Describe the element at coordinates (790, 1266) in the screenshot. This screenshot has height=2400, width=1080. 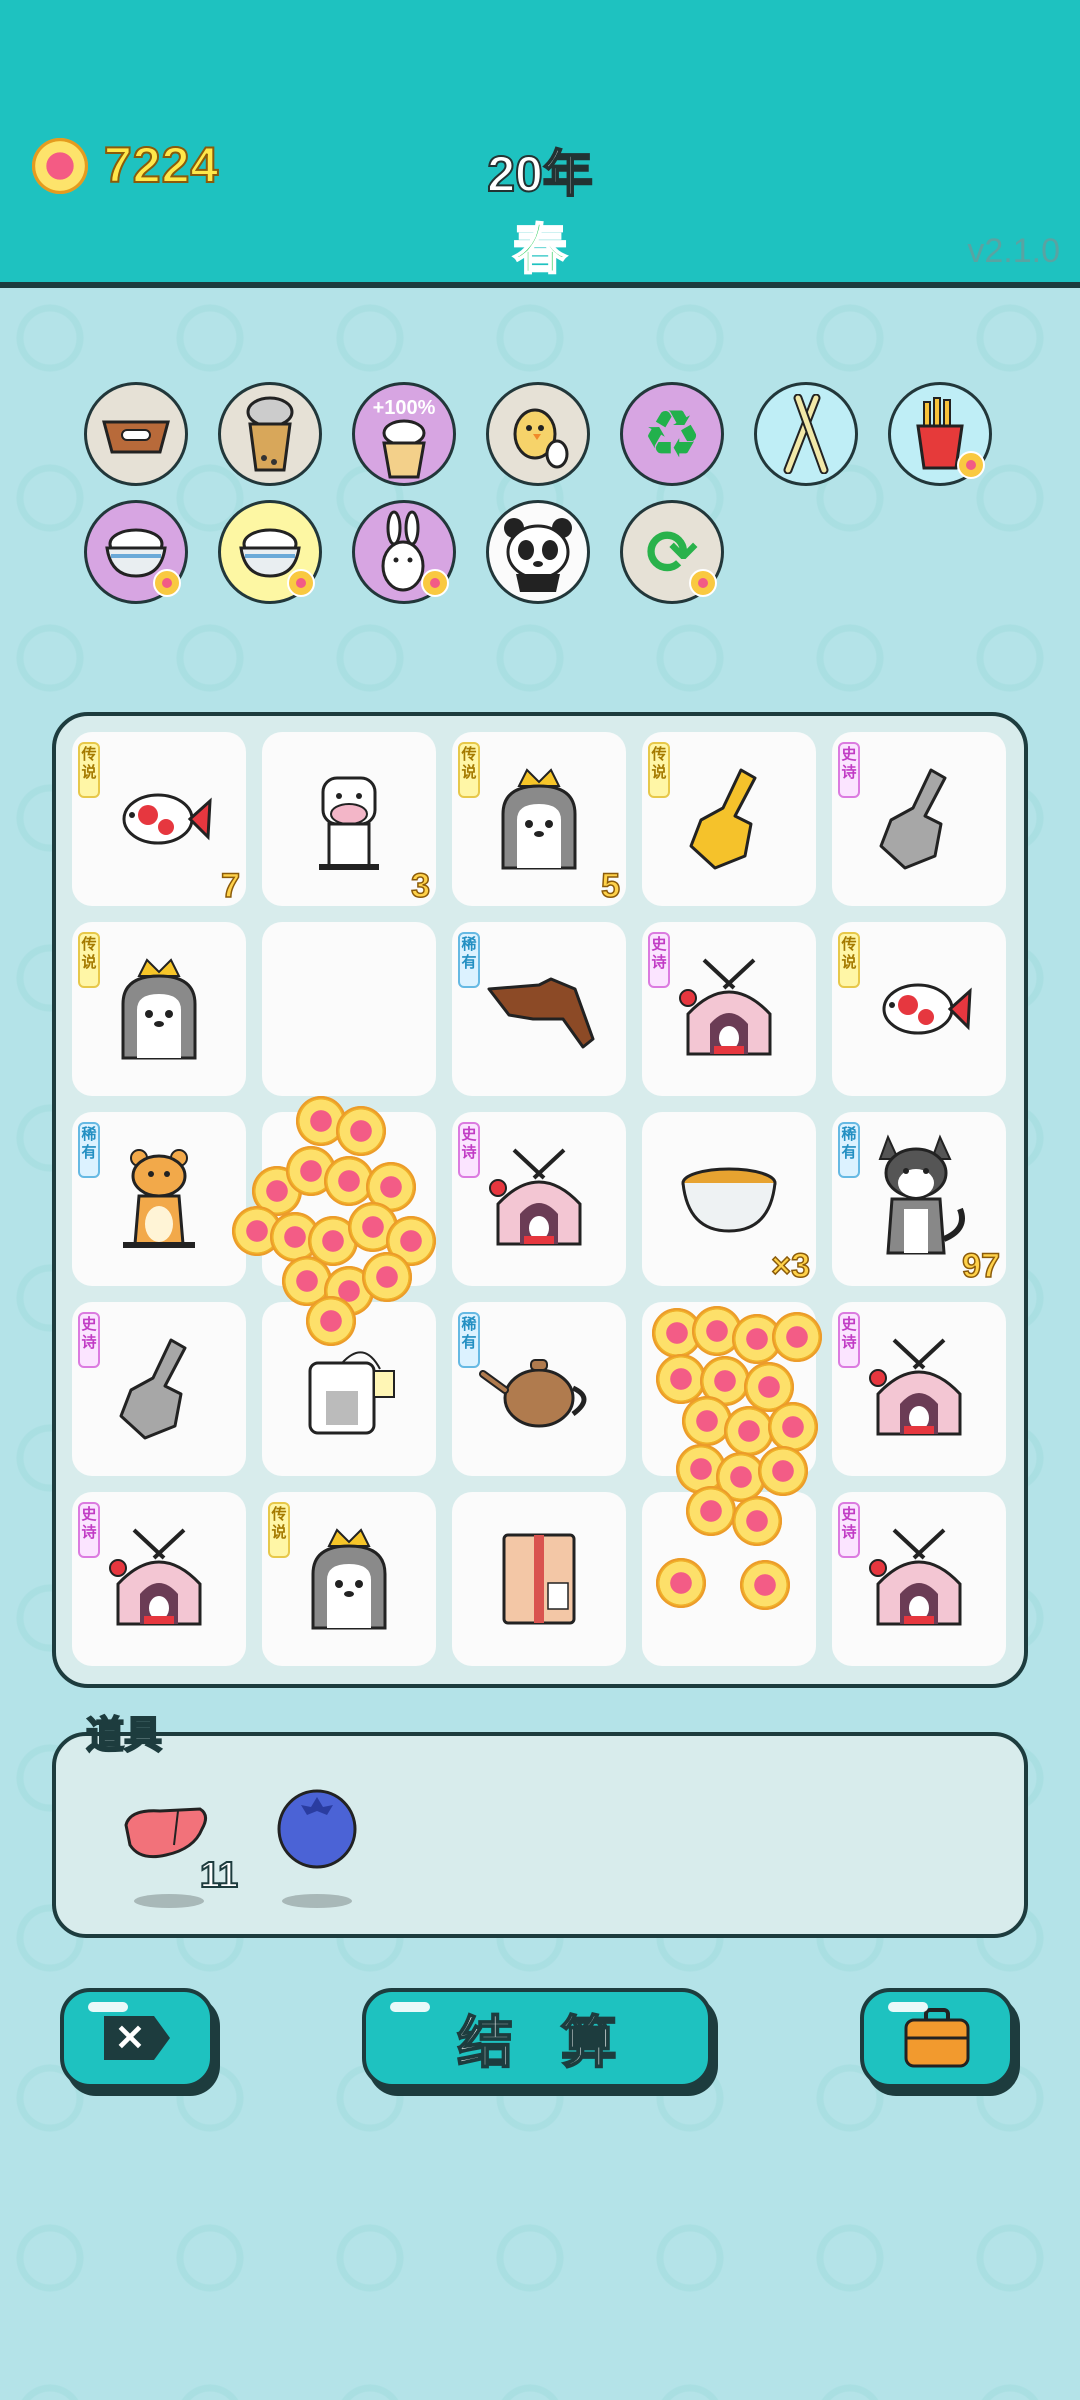
I see `cell-count: ×3` at that location.